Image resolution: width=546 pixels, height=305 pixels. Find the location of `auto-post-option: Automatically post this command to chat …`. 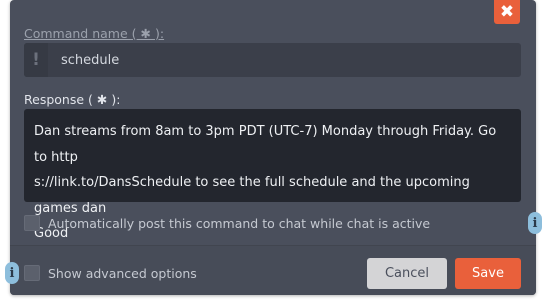

auto-post-option: Automatically post this command to chat … is located at coordinates (227, 223).